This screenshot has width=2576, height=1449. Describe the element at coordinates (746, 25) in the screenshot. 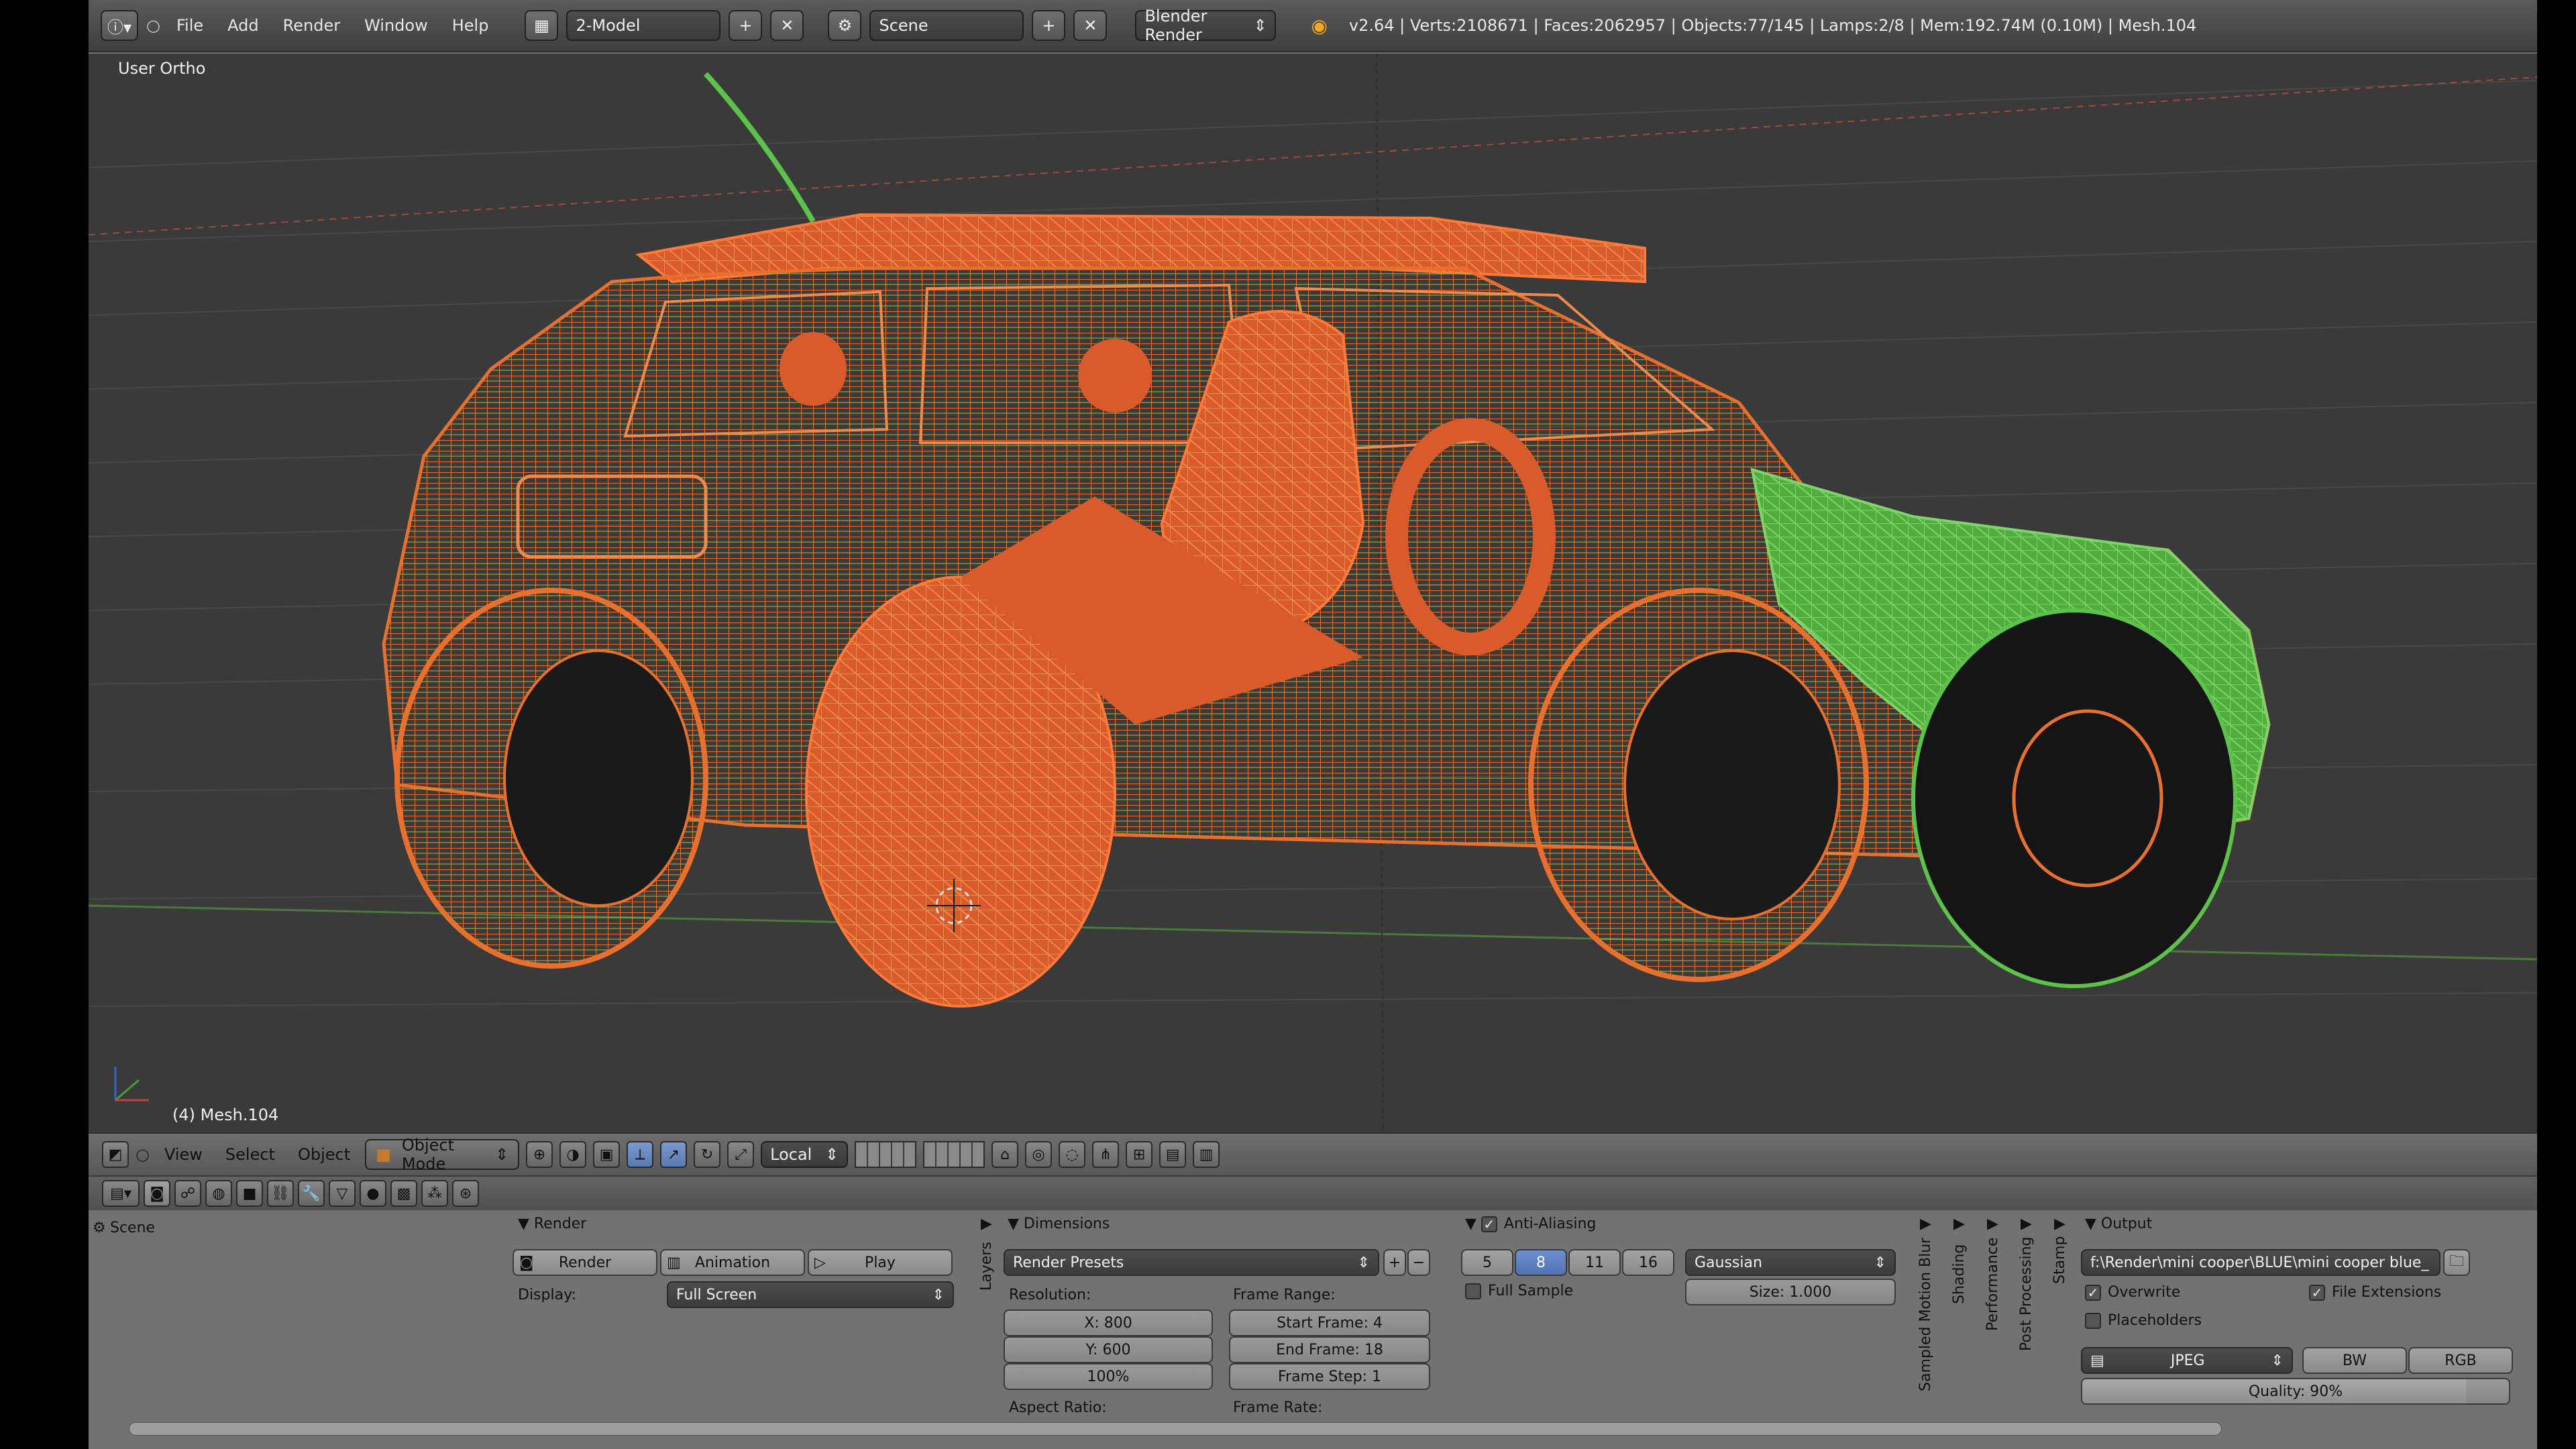

I see `add-screen-button: +` at that location.